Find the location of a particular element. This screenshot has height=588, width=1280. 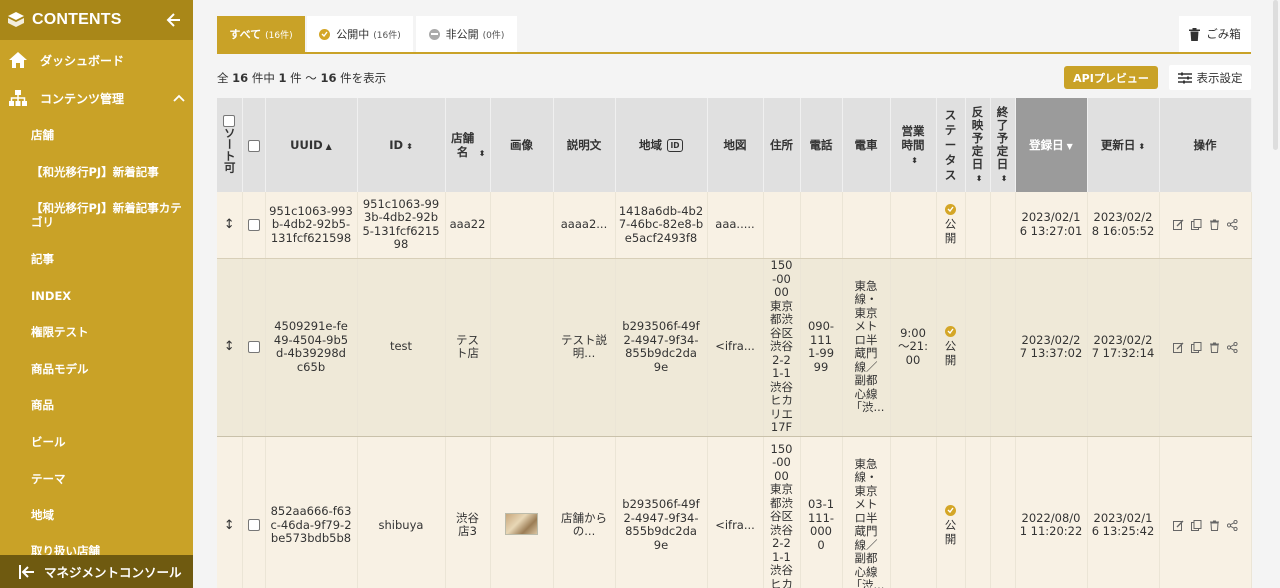

chevron-up-icon is located at coordinates (179, 98).